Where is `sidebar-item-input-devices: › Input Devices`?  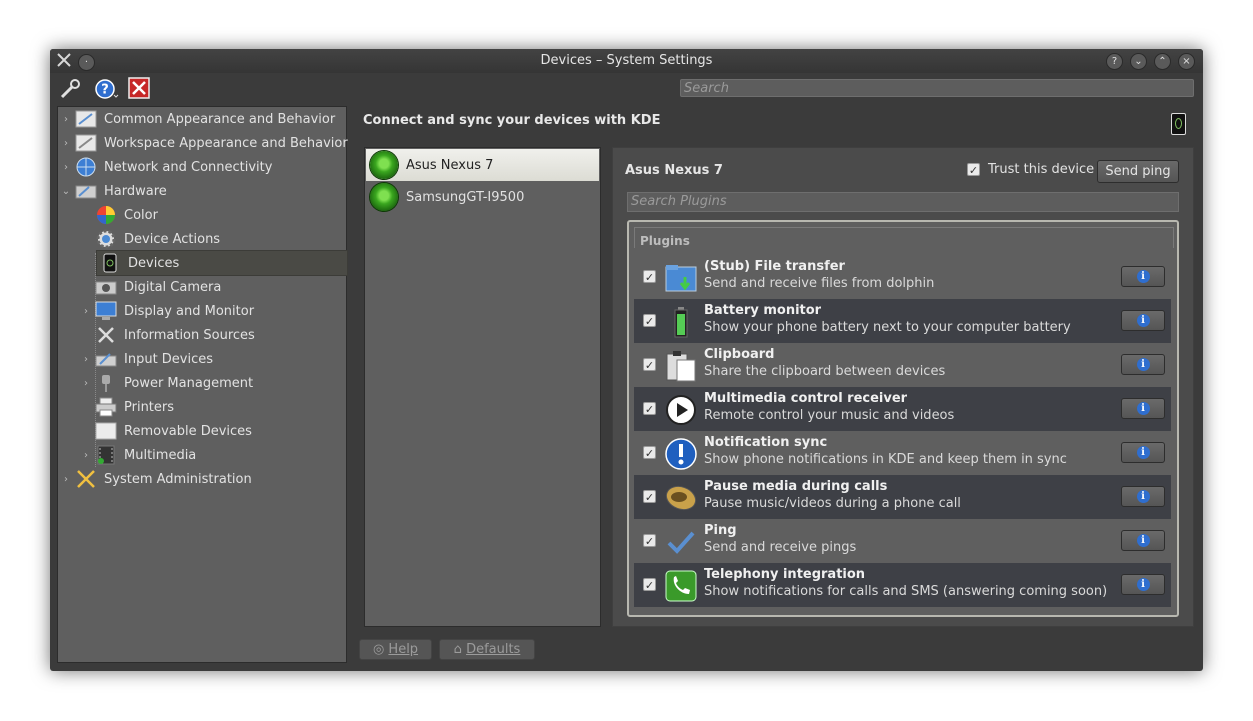
sidebar-item-input-devices: › Input Devices is located at coordinates (147, 359).